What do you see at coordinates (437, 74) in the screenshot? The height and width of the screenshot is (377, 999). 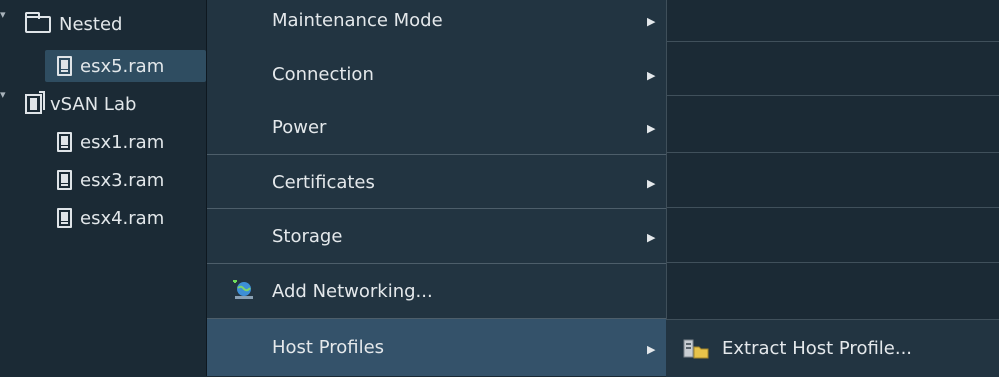 I see `menu-item-connection: Connection ▶` at bounding box center [437, 74].